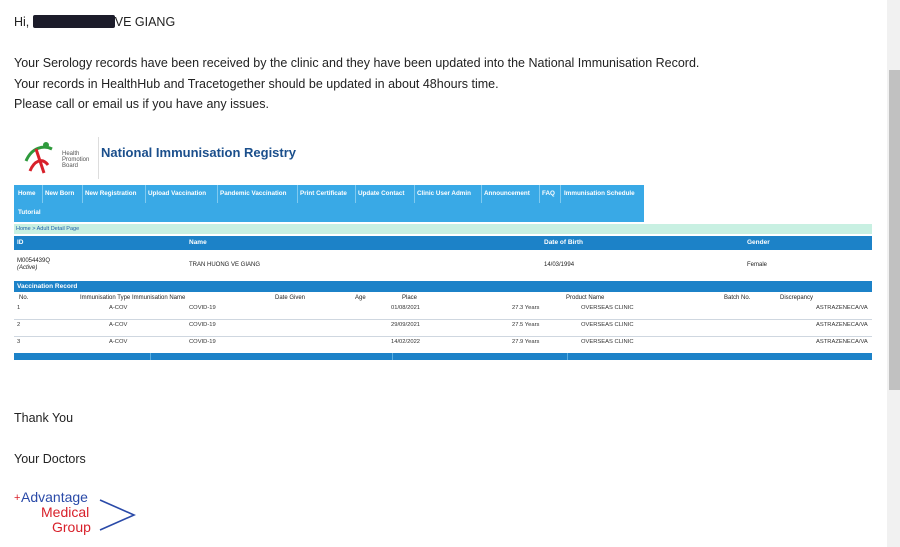  What do you see at coordinates (60, 193) in the screenshot?
I see `nav-new-born: New Born` at bounding box center [60, 193].